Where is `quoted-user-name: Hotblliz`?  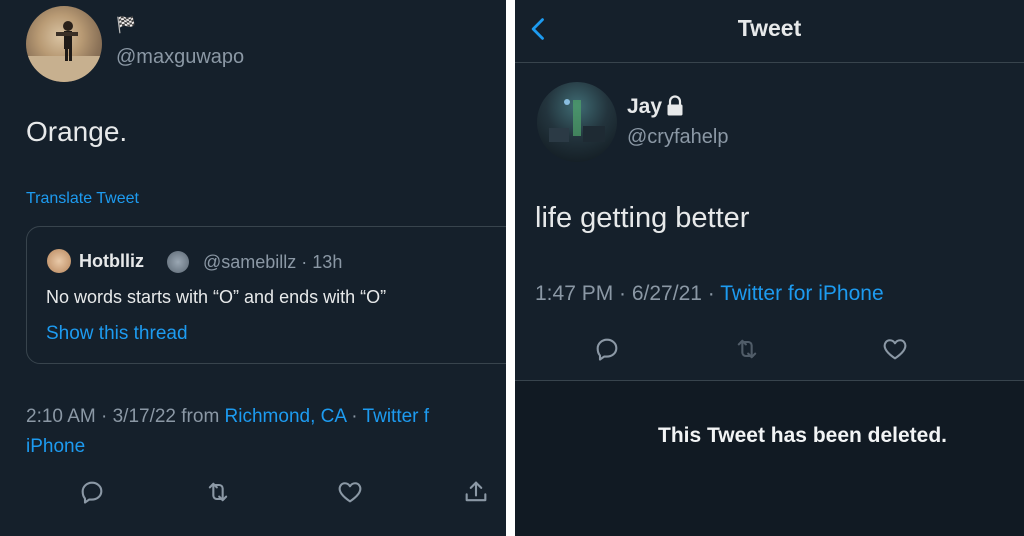
quoted-user-name: Hotblliz is located at coordinates (111, 261).